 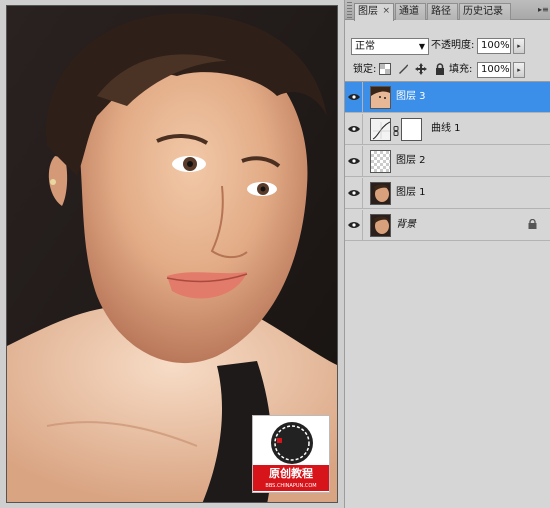 I want to click on layer-row: 图层 2, so click(x=447, y=161).